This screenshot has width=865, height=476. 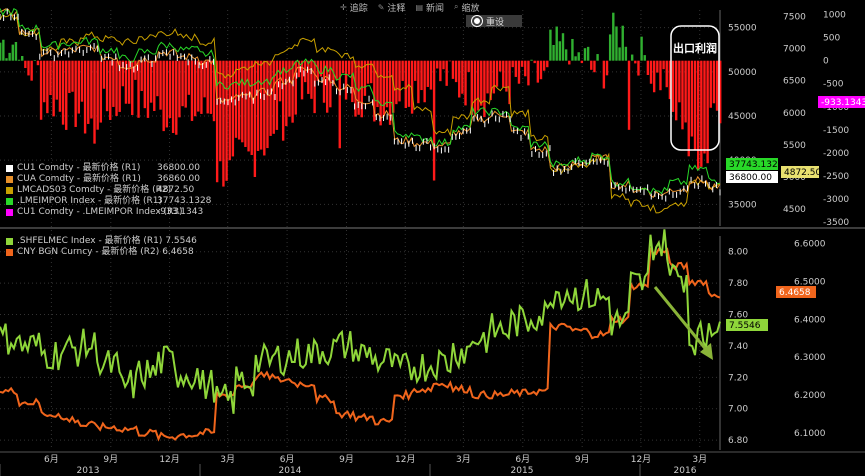 I want to click on toolbar-news-button: ▤ 新闻, so click(x=429, y=7).